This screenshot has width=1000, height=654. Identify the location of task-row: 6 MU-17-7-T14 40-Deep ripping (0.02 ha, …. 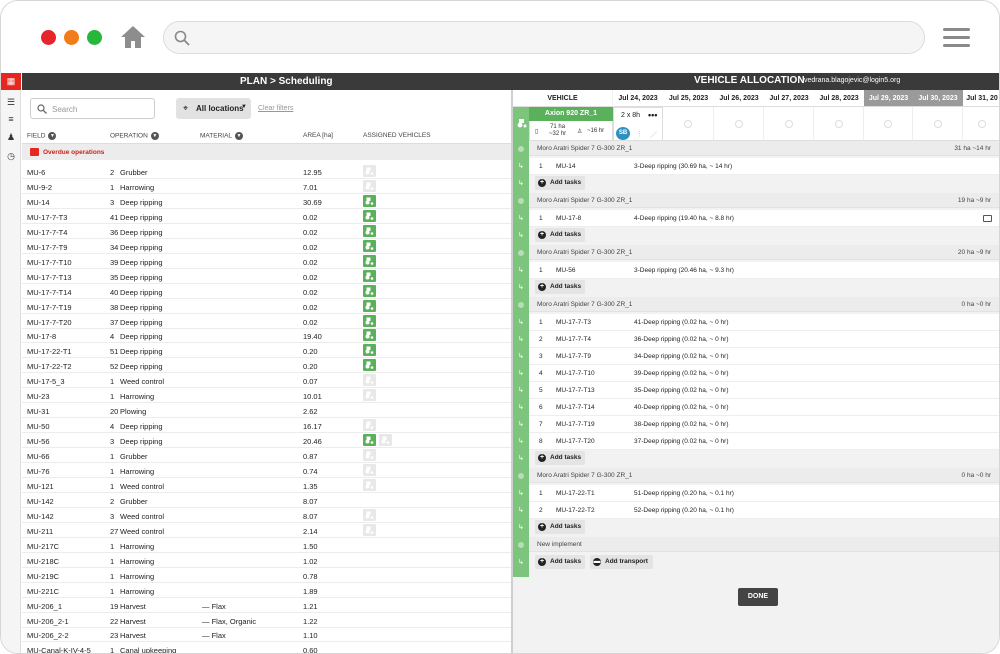
(764, 407).